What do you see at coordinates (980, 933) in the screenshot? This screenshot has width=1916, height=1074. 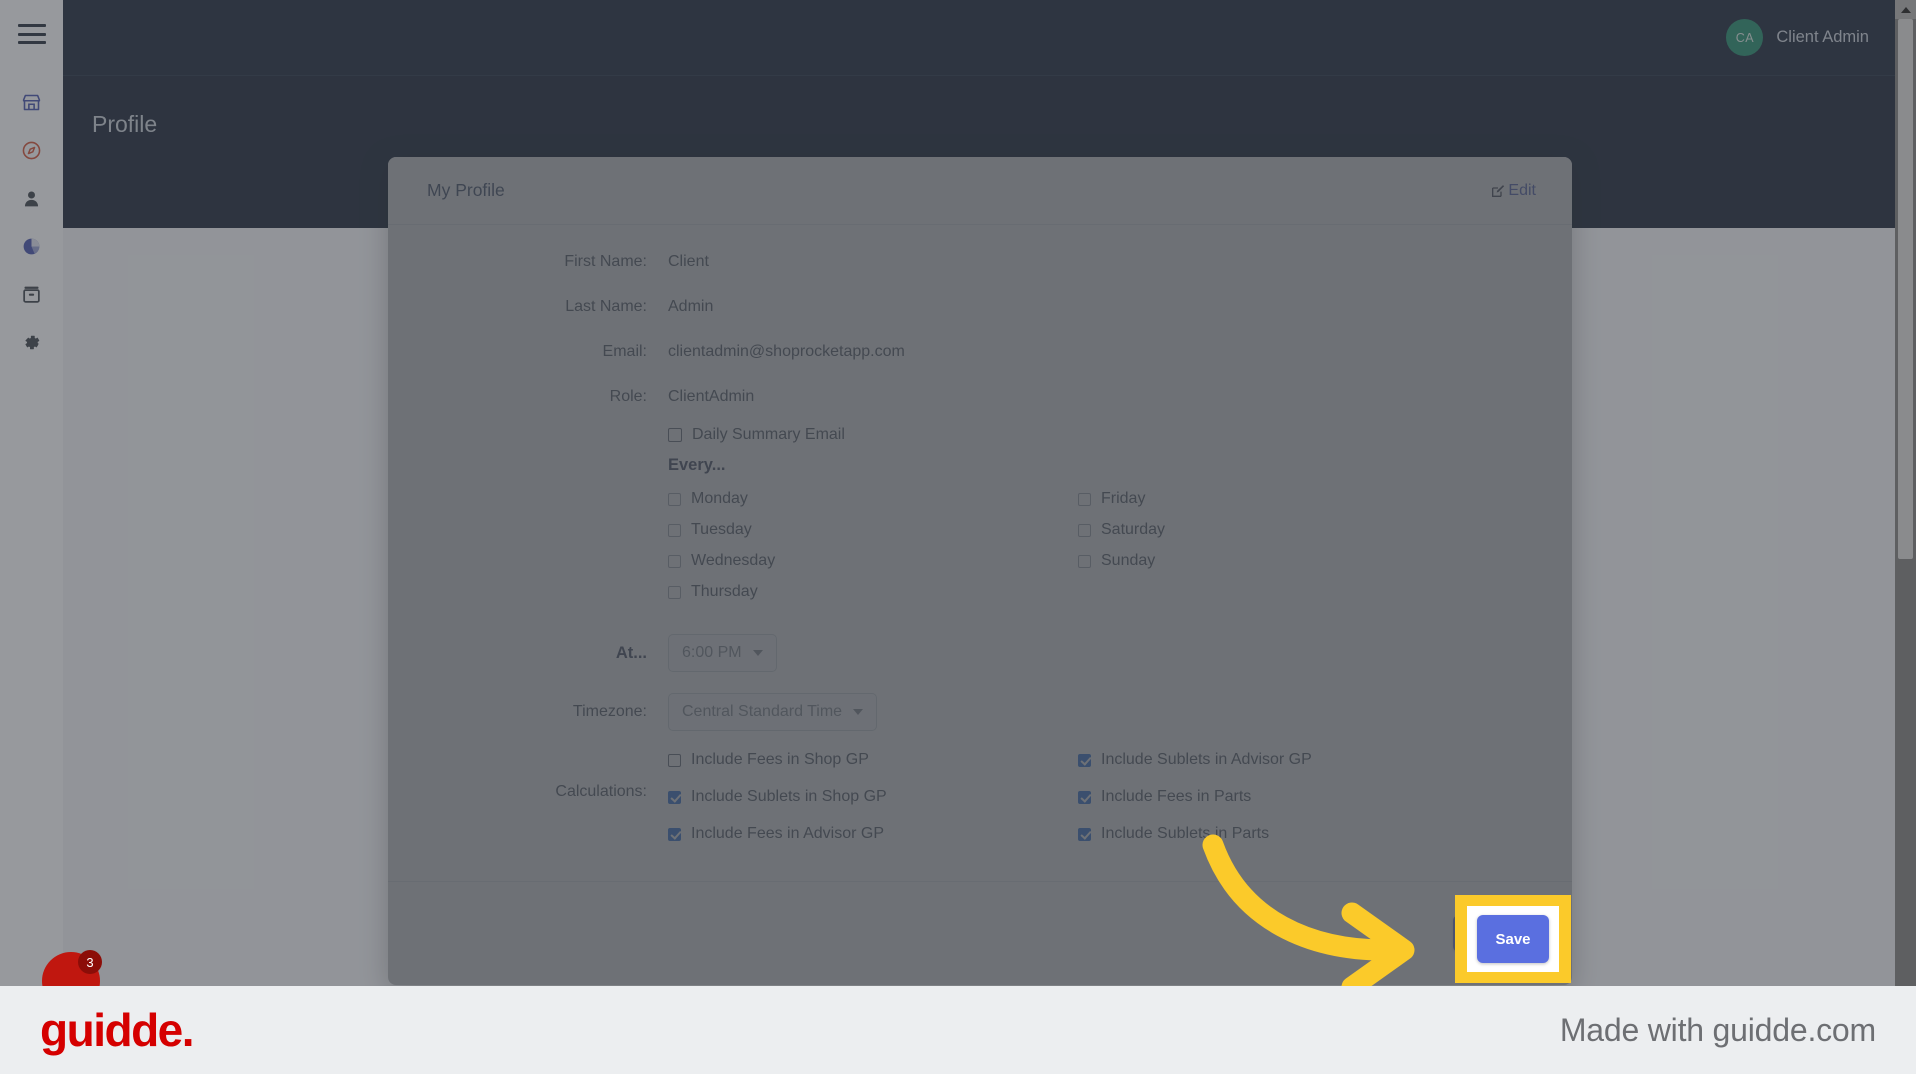 I see `modal-footer: Save` at bounding box center [980, 933].